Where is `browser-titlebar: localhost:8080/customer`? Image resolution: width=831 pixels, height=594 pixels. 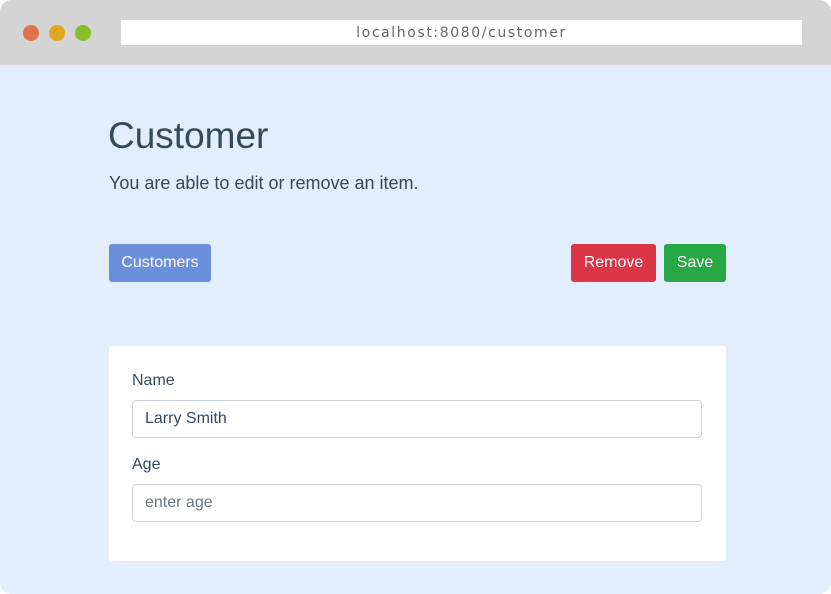 browser-titlebar: localhost:8080/customer is located at coordinates (415, 32).